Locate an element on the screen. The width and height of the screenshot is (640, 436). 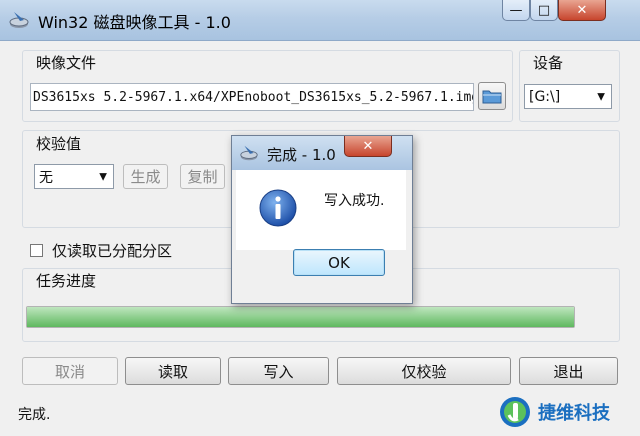
progress-label: 任务进度 is located at coordinates (66, 281).